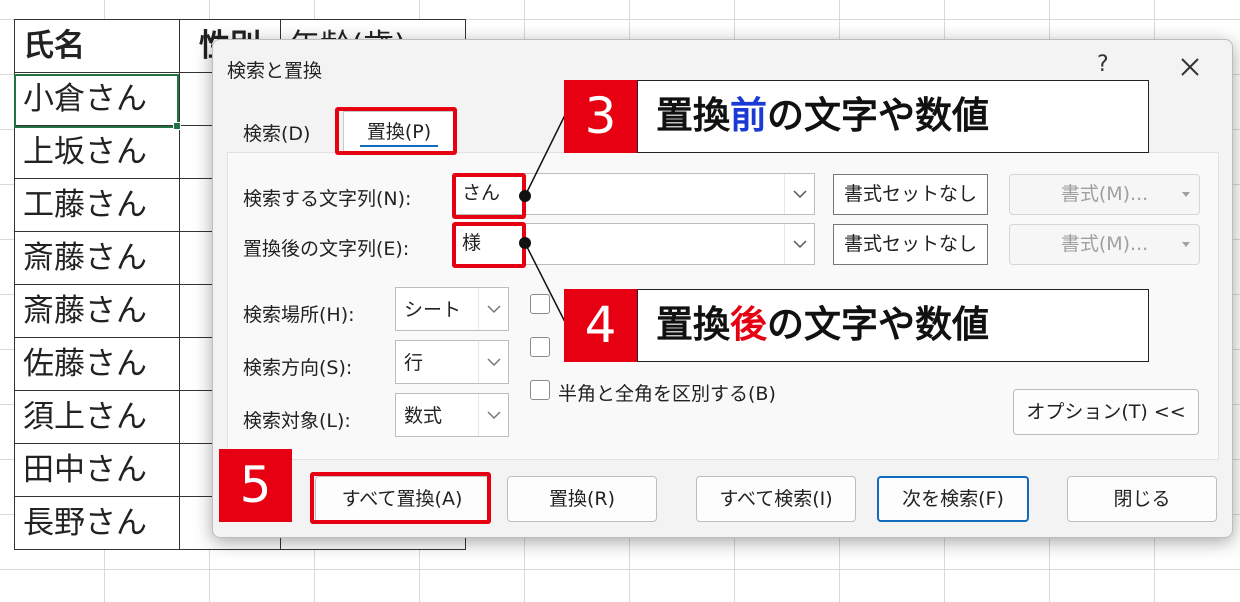 This screenshot has height=602, width=1240. Describe the element at coordinates (255, 485) in the screenshot. I see `step-5-badge: 5` at that location.